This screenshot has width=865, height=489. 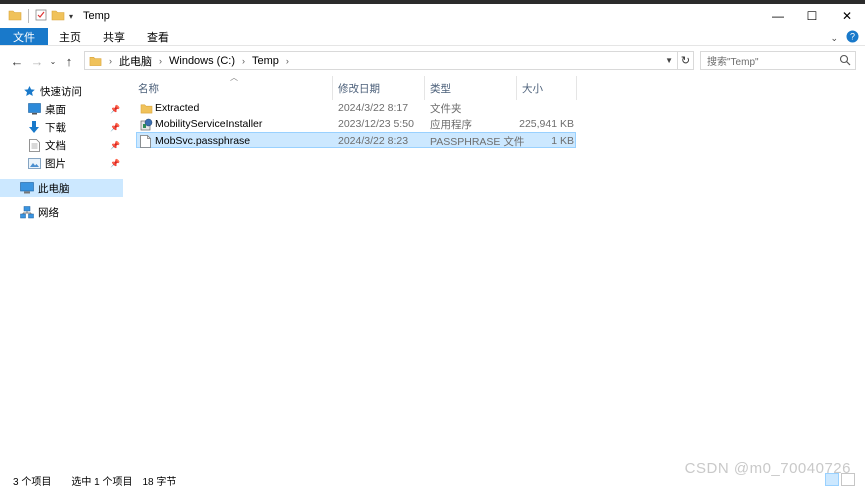 I want to click on file-name: MobSvc.passphrase, so click(x=203, y=141).